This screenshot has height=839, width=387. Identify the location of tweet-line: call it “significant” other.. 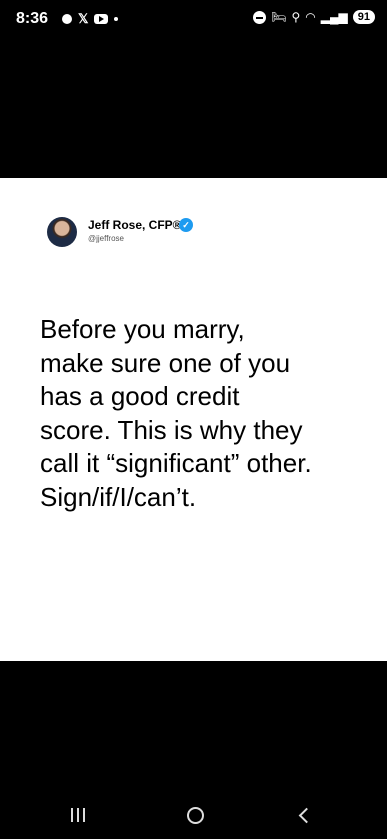
(176, 463).